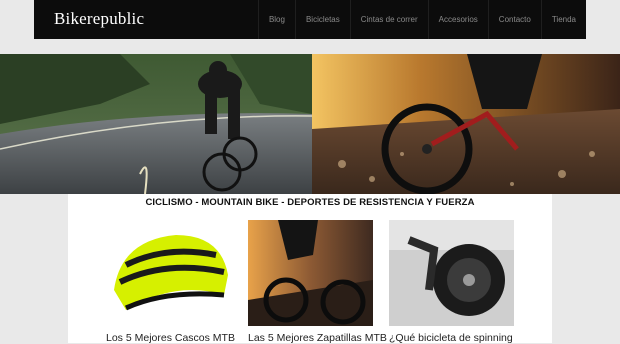 The width and height of the screenshot is (620, 344). Describe the element at coordinates (99, 19) in the screenshot. I see `site-logo: Bikerepublic` at that location.